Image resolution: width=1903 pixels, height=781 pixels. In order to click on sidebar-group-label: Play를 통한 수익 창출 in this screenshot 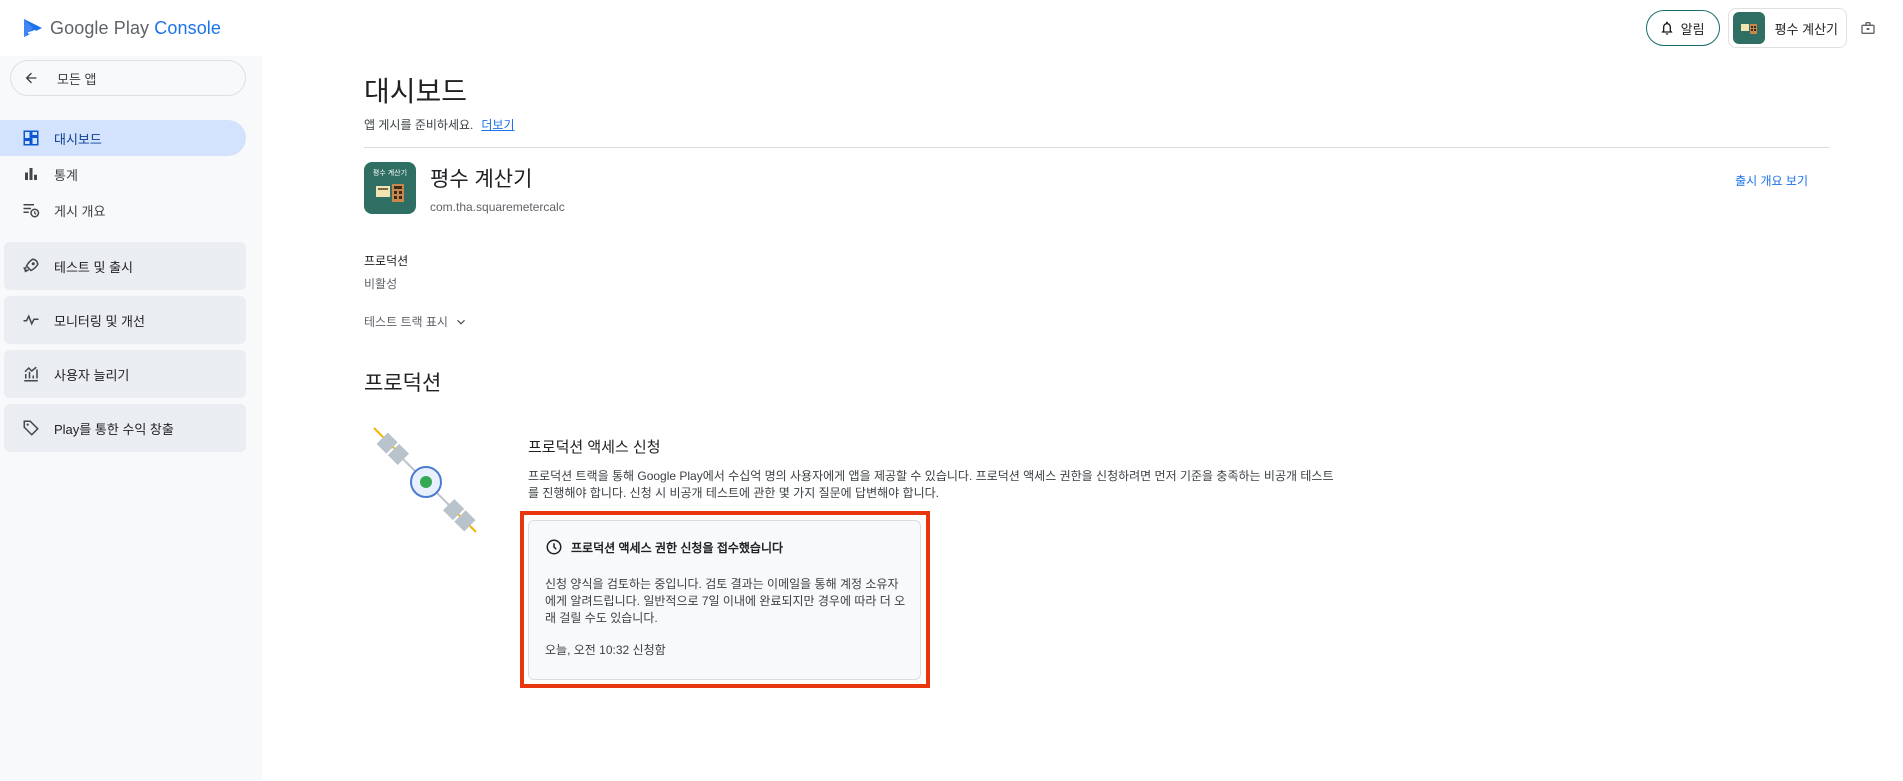, I will do `click(114, 429)`.